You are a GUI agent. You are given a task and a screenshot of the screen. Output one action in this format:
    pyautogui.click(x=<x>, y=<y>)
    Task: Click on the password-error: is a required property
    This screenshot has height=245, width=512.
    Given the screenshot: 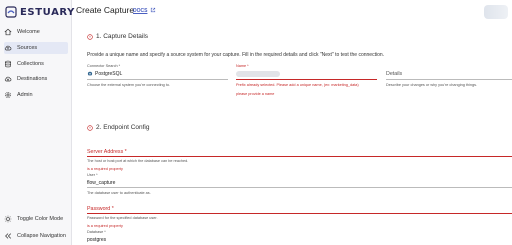 What is the action you would take?
    pyautogui.click(x=105, y=226)
    